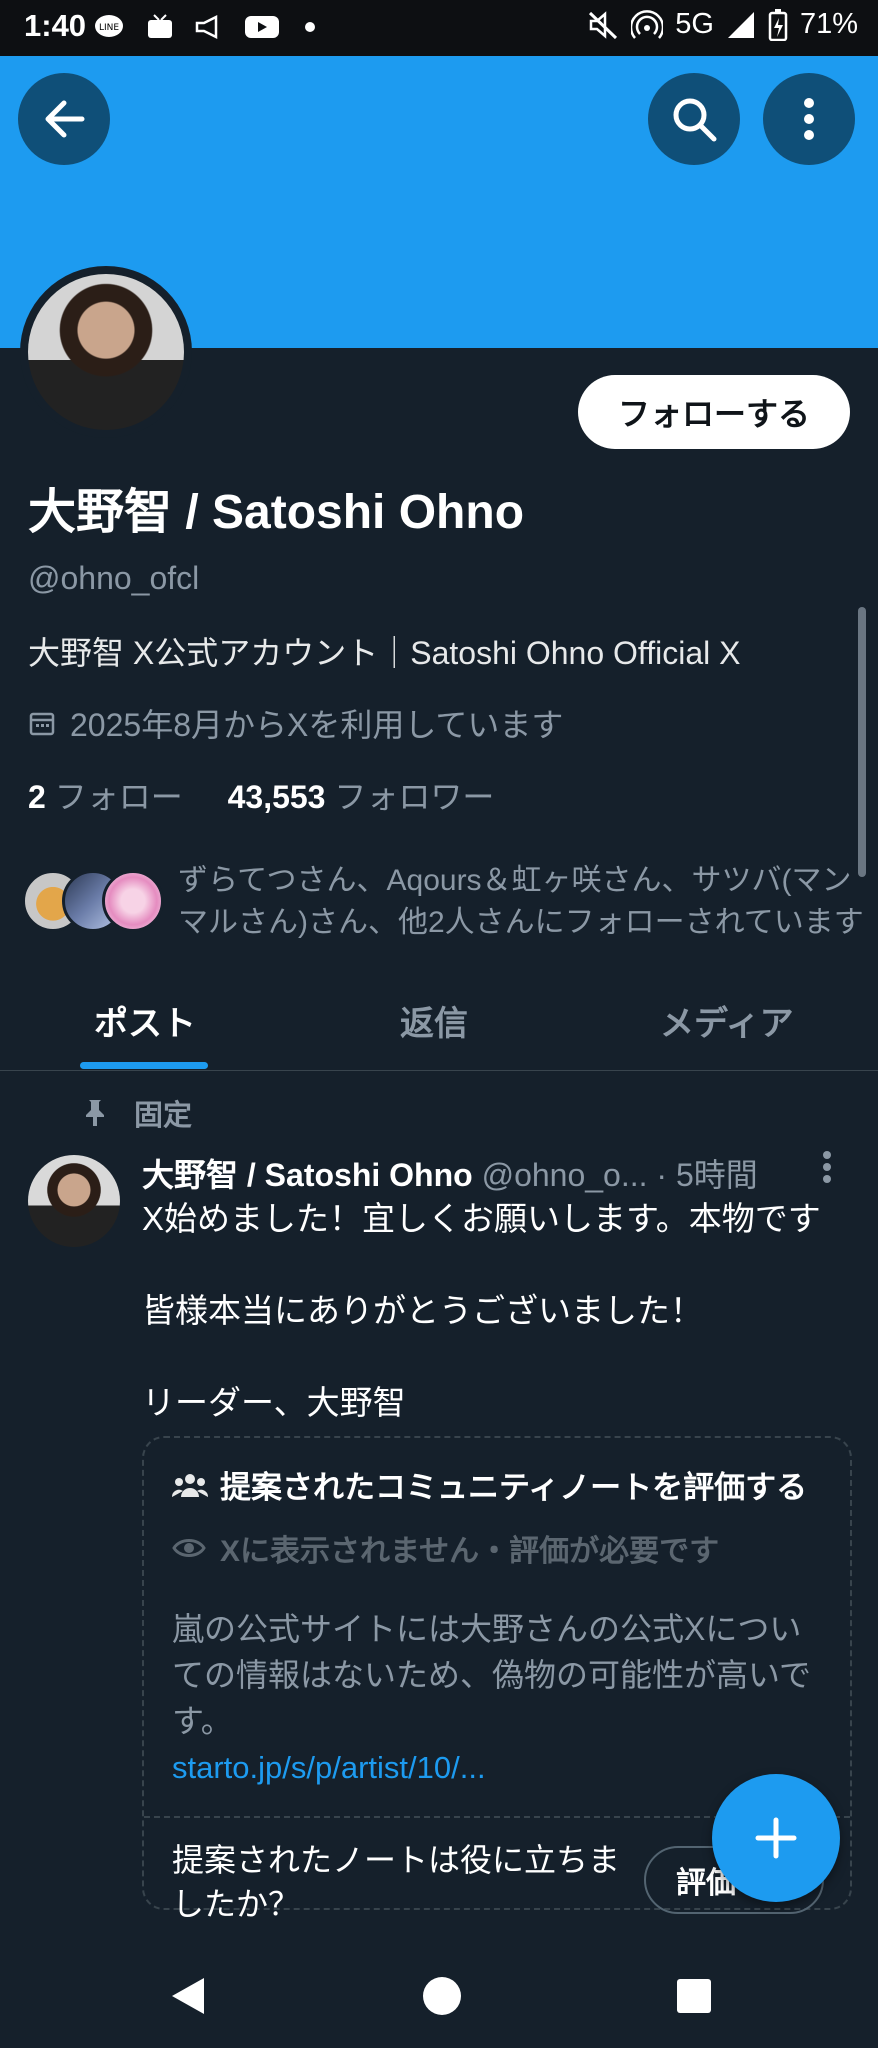 The image size is (878, 2048). I want to click on avatar, so click(133, 901).